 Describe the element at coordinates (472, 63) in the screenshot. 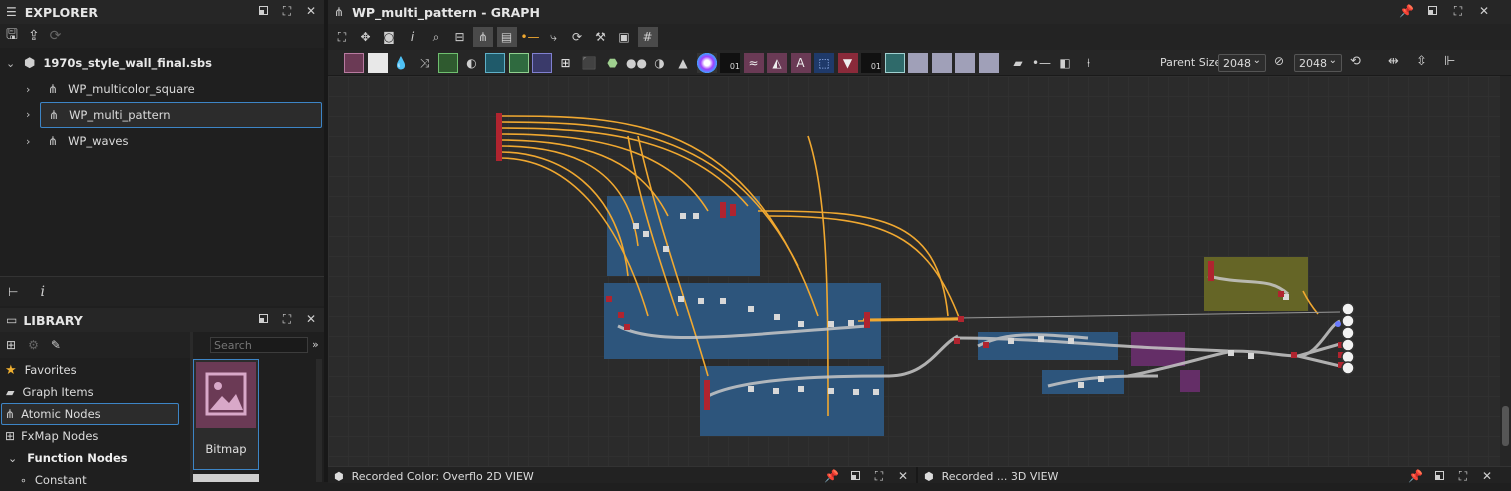

I see `hsl-icon: ◐` at that location.